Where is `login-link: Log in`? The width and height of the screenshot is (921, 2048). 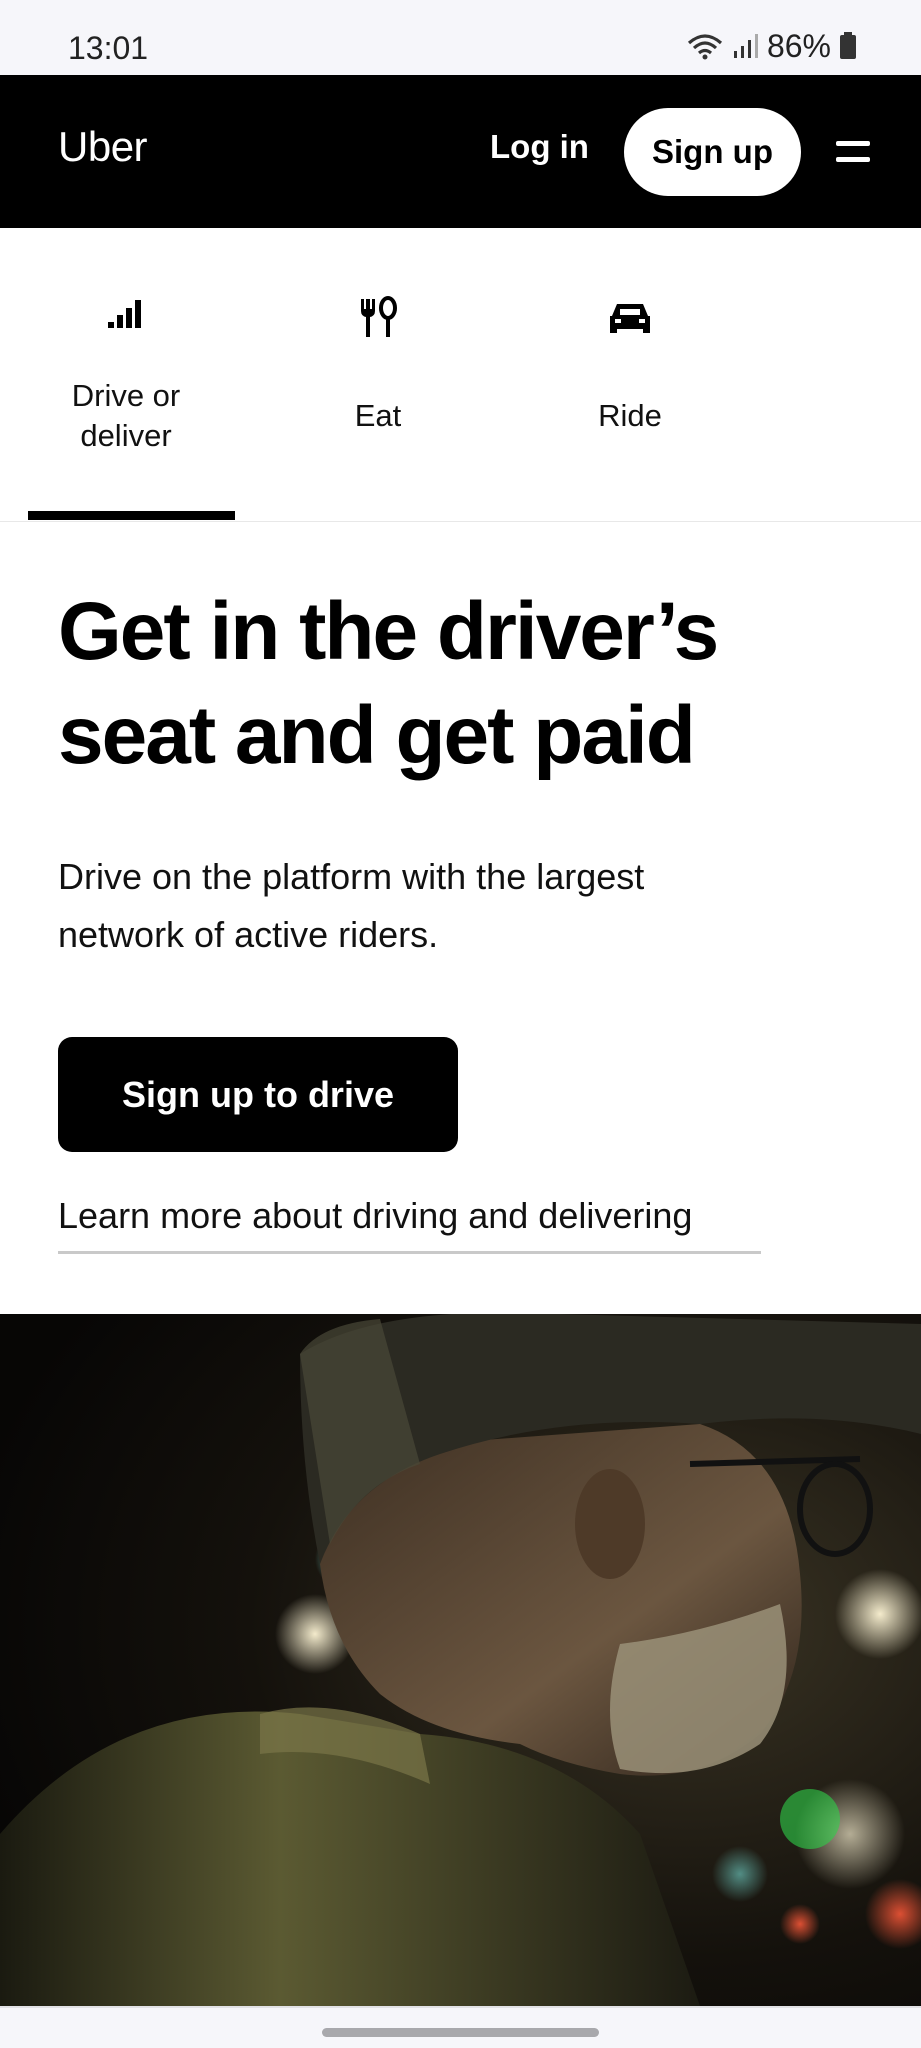 login-link: Log in is located at coordinates (539, 147).